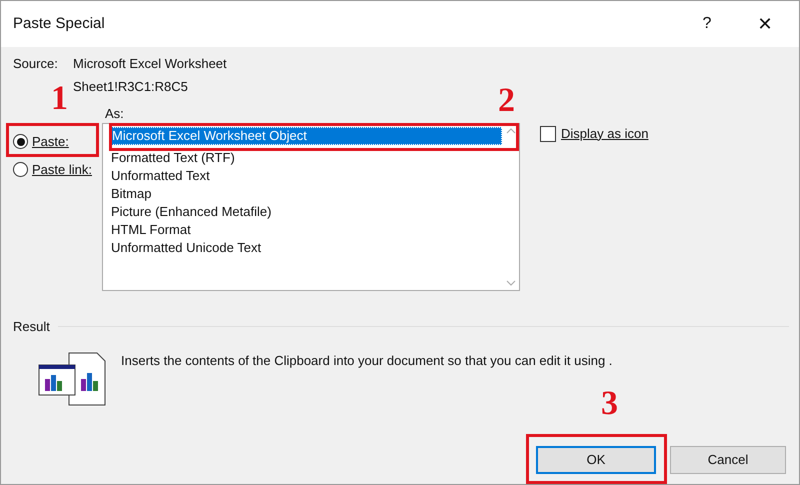 Image resolution: width=800 pixels, height=485 pixels. What do you see at coordinates (115, 114) in the screenshot?
I see `as-label: As:` at bounding box center [115, 114].